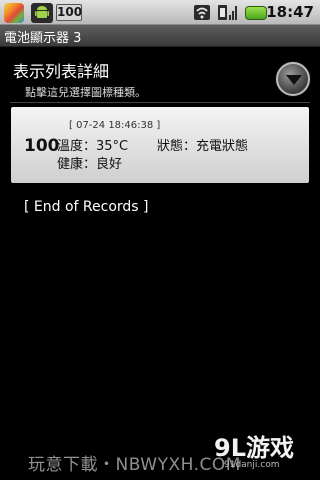  What do you see at coordinates (14, 13) in the screenshot?
I see `app-icon` at bounding box center [14, 13].